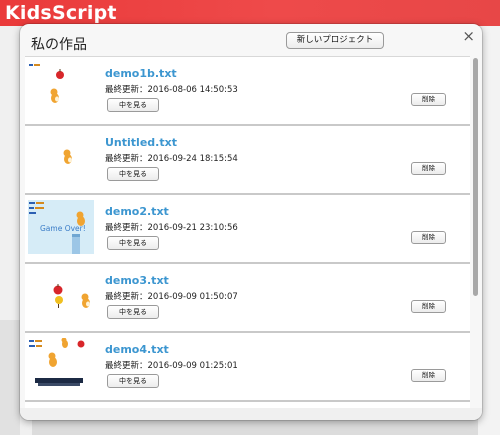  I want to click on project-updated: 最終更新：2016-09-24 18:15:54, so click(171, 159).